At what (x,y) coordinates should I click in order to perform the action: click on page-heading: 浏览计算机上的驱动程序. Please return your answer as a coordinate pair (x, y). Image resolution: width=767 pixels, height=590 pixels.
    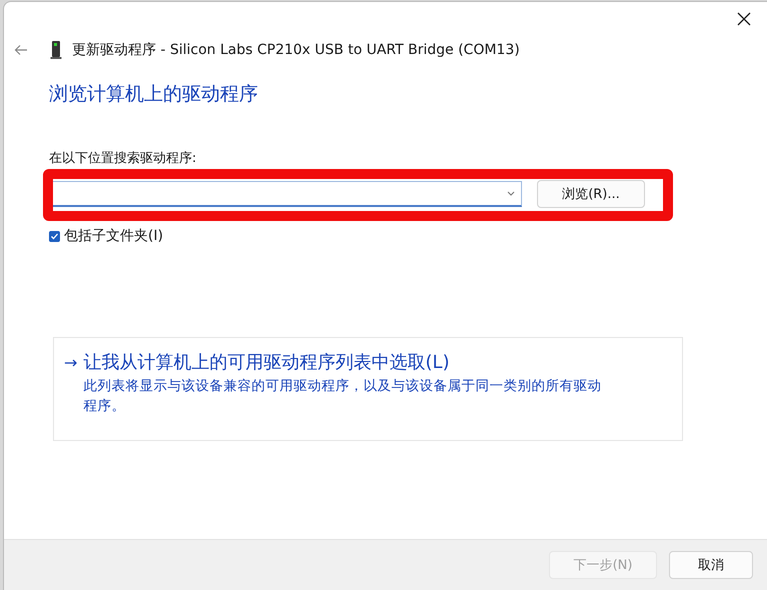
    Looking at the image, I should click on (154, 94).